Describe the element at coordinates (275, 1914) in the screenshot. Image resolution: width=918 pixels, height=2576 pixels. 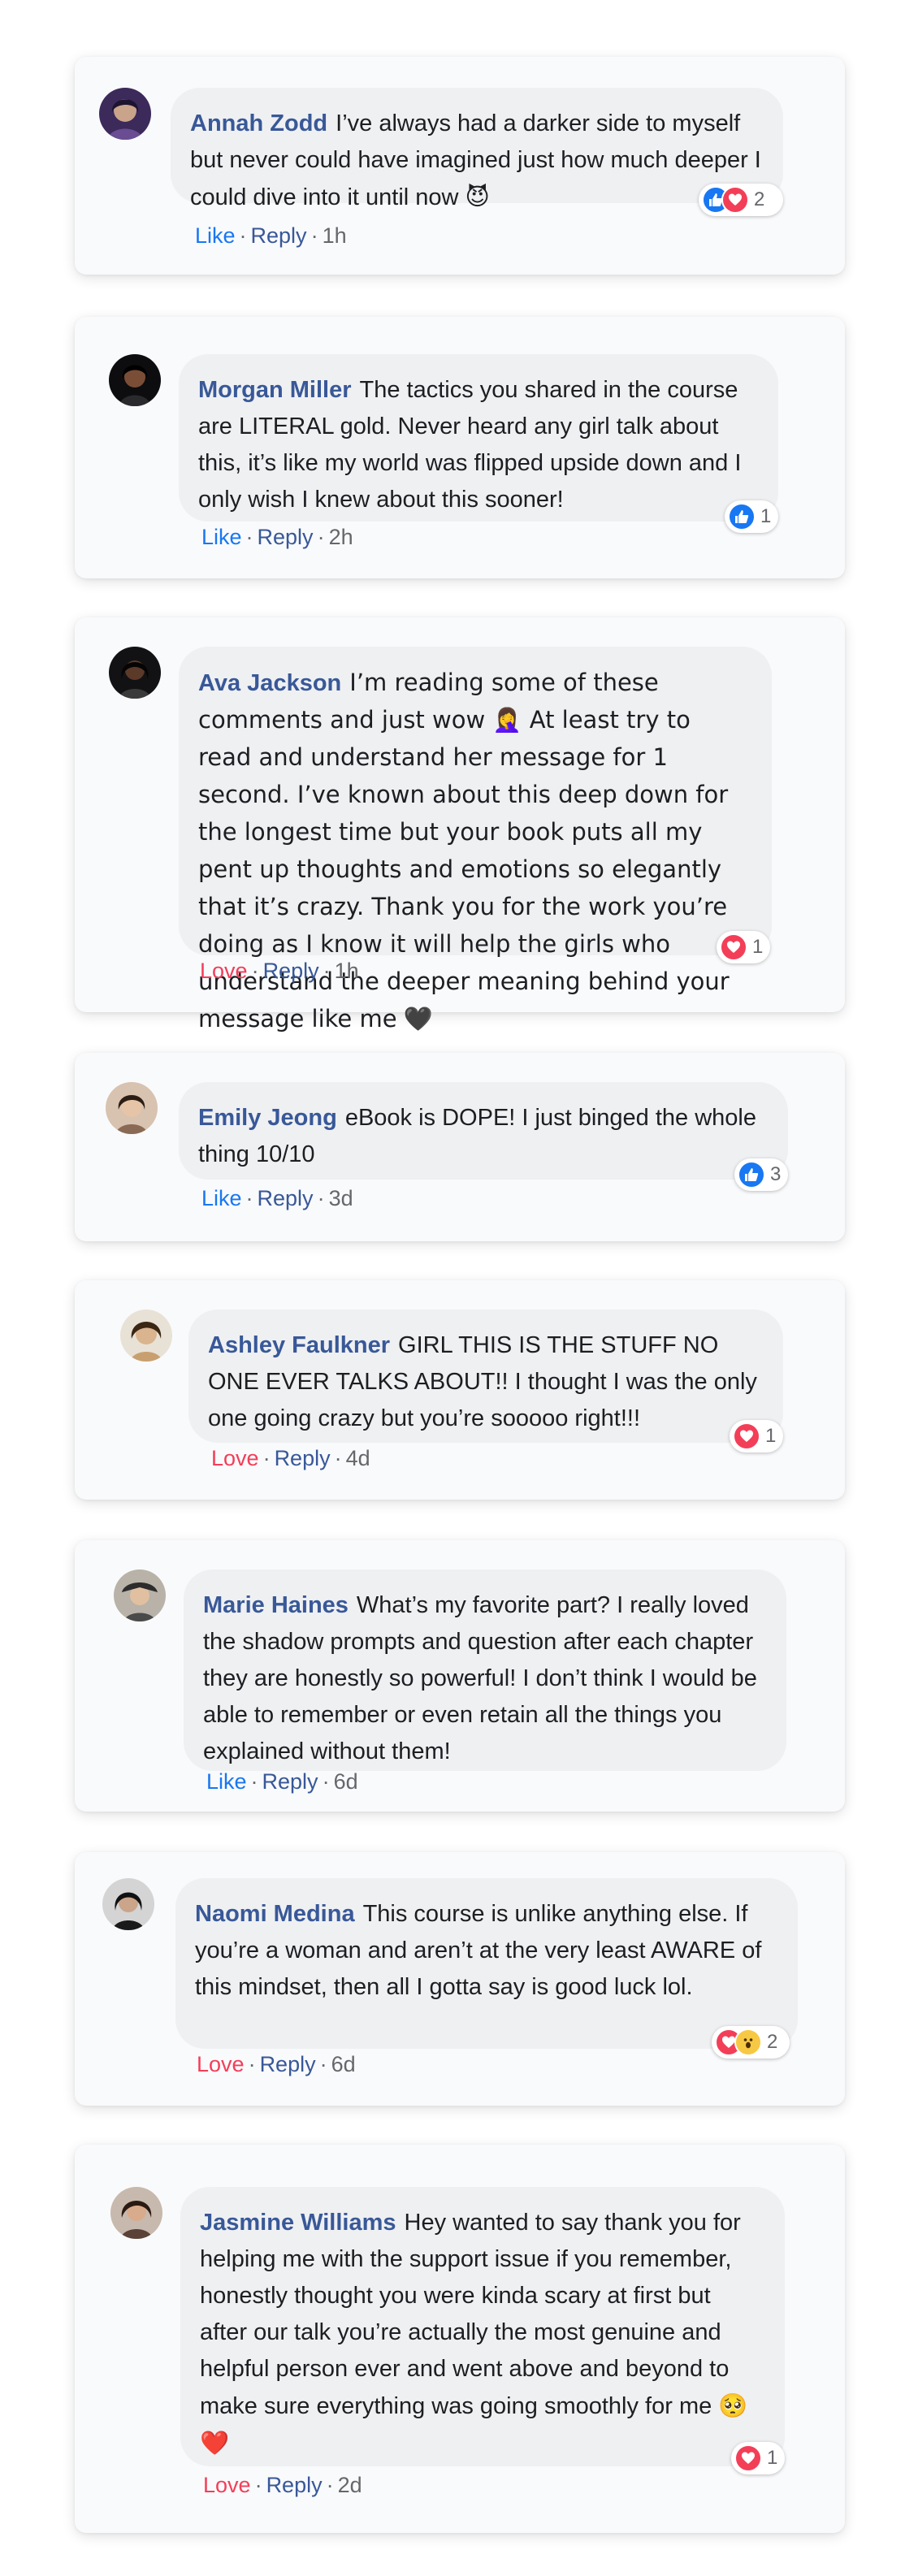
I see `commenter-name: Naomi Medina` at that location.